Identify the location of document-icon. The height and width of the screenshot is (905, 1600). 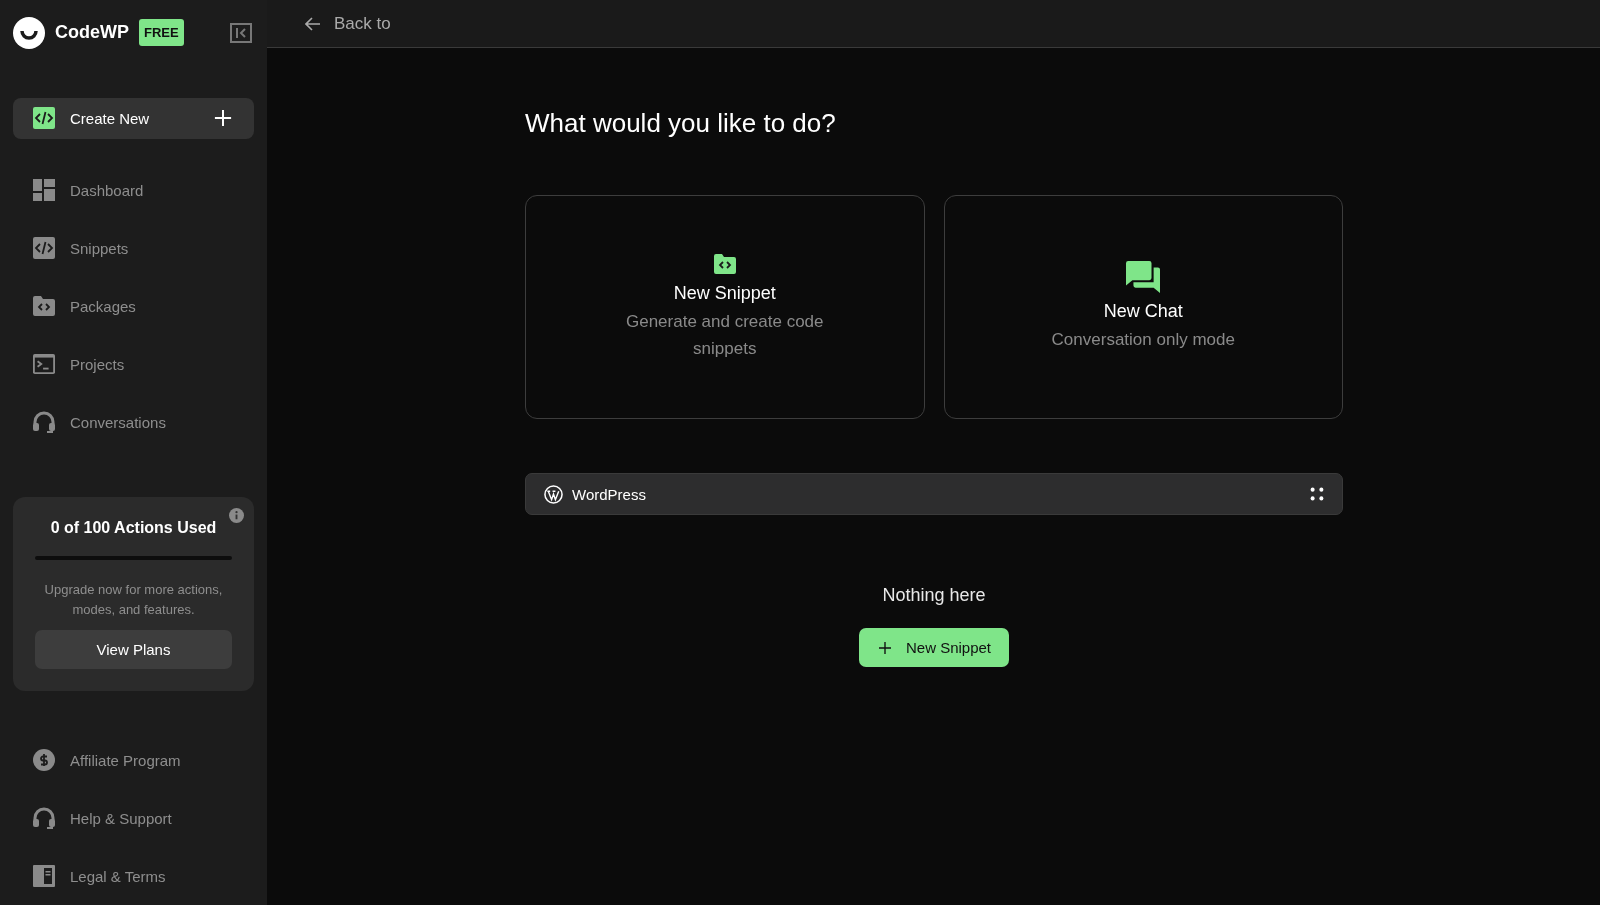
(44, 876).